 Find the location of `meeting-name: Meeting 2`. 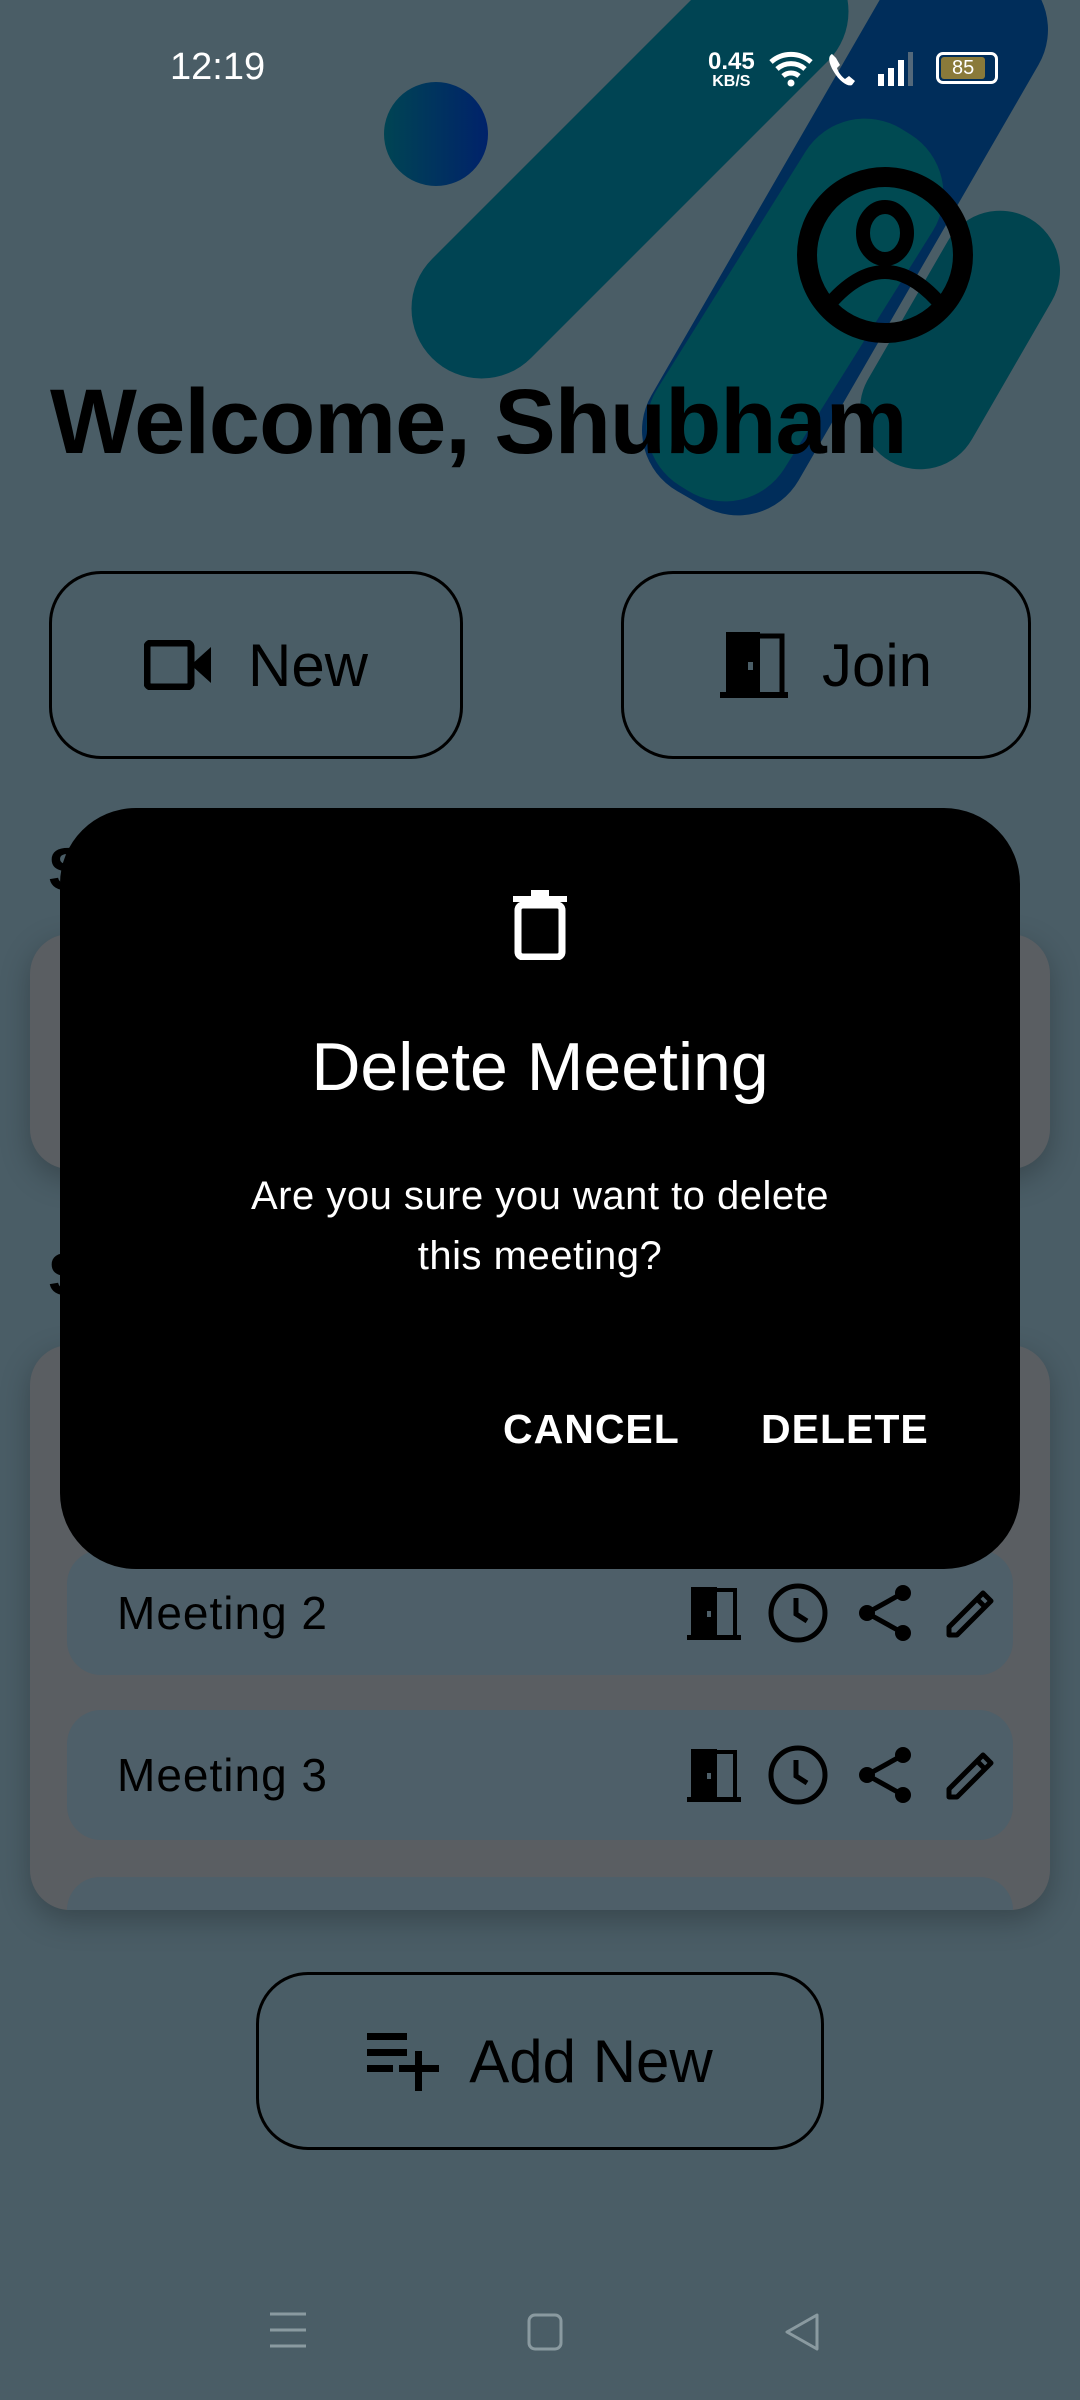

meeting-name: Meeting 2 is located at coordinates (223, 1612).